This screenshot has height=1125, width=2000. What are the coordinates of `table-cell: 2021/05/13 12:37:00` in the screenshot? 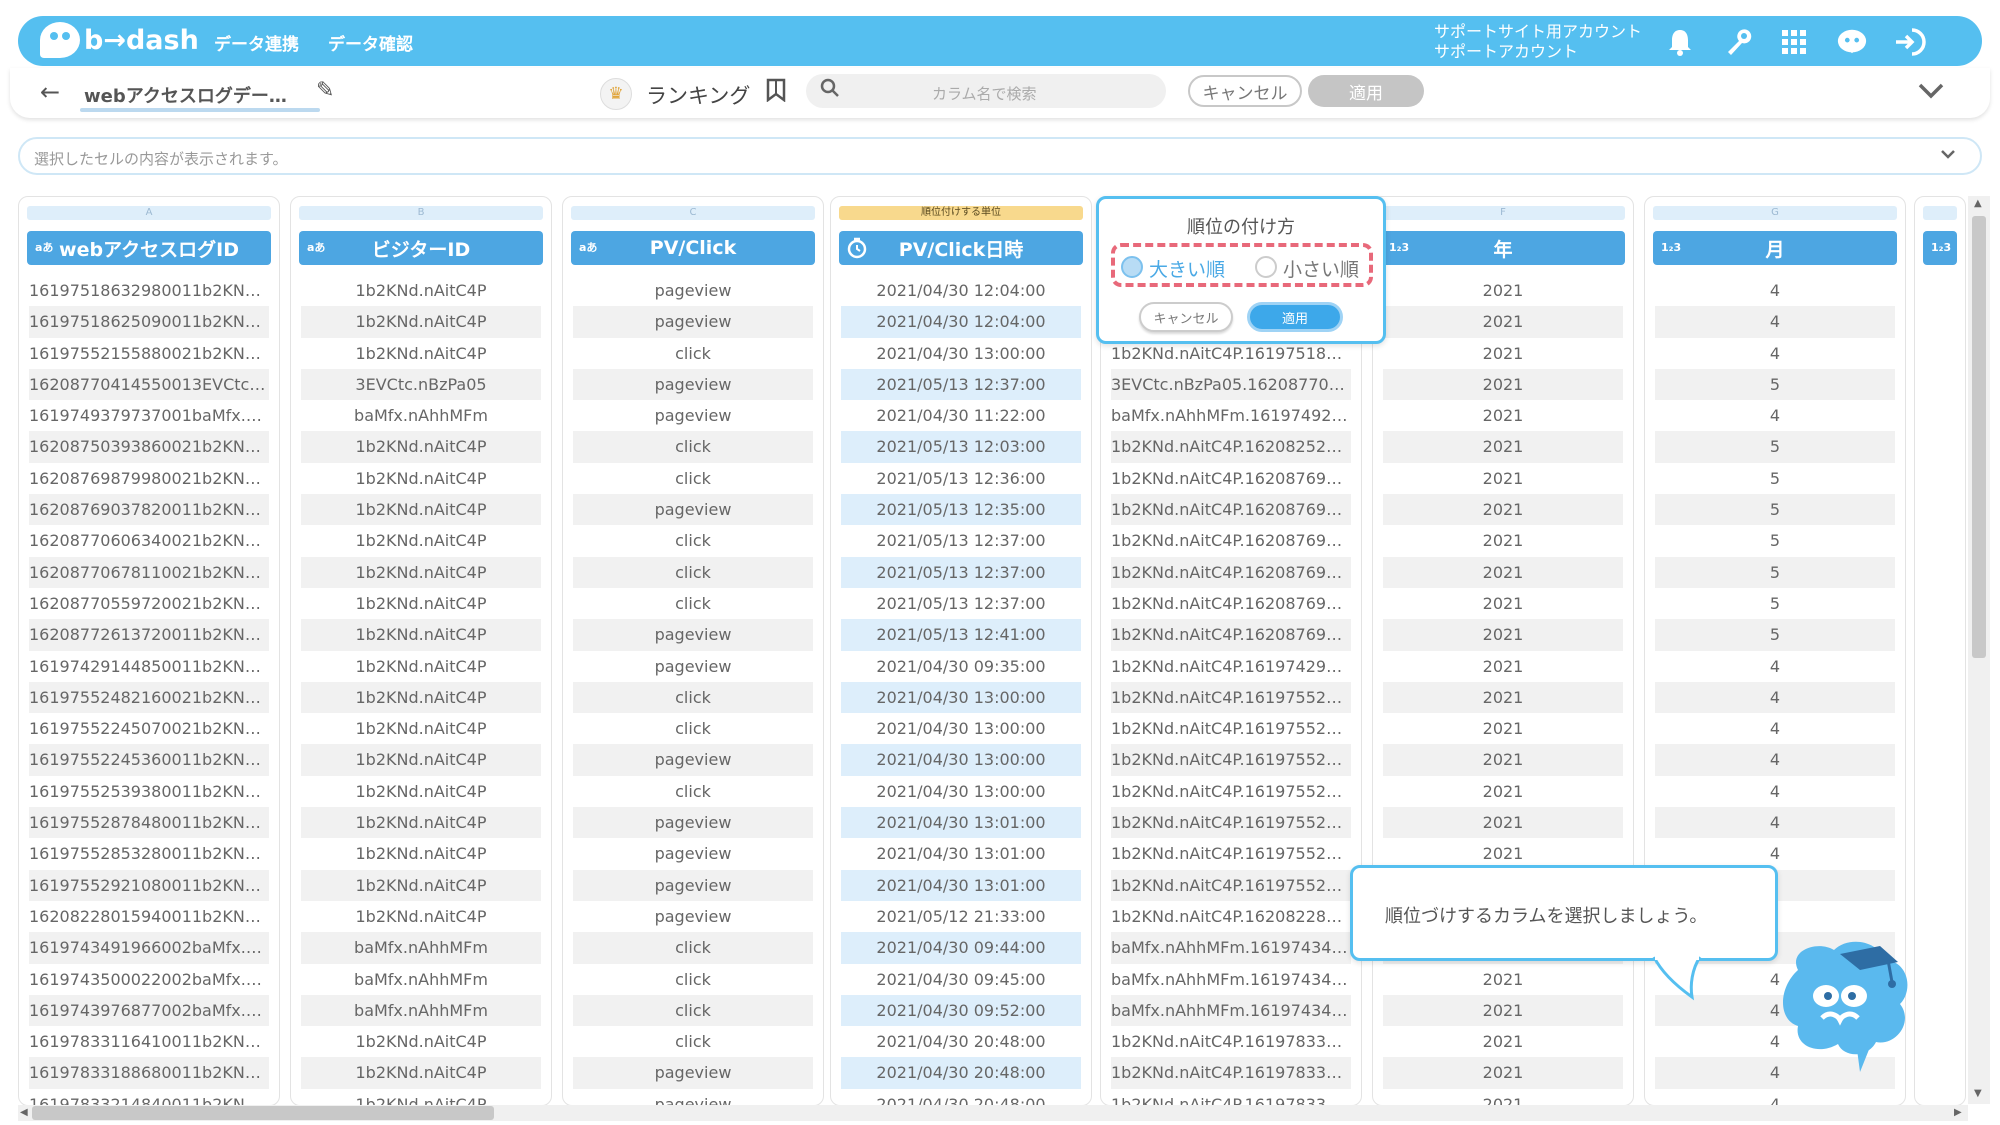 It's located at (961, 603).